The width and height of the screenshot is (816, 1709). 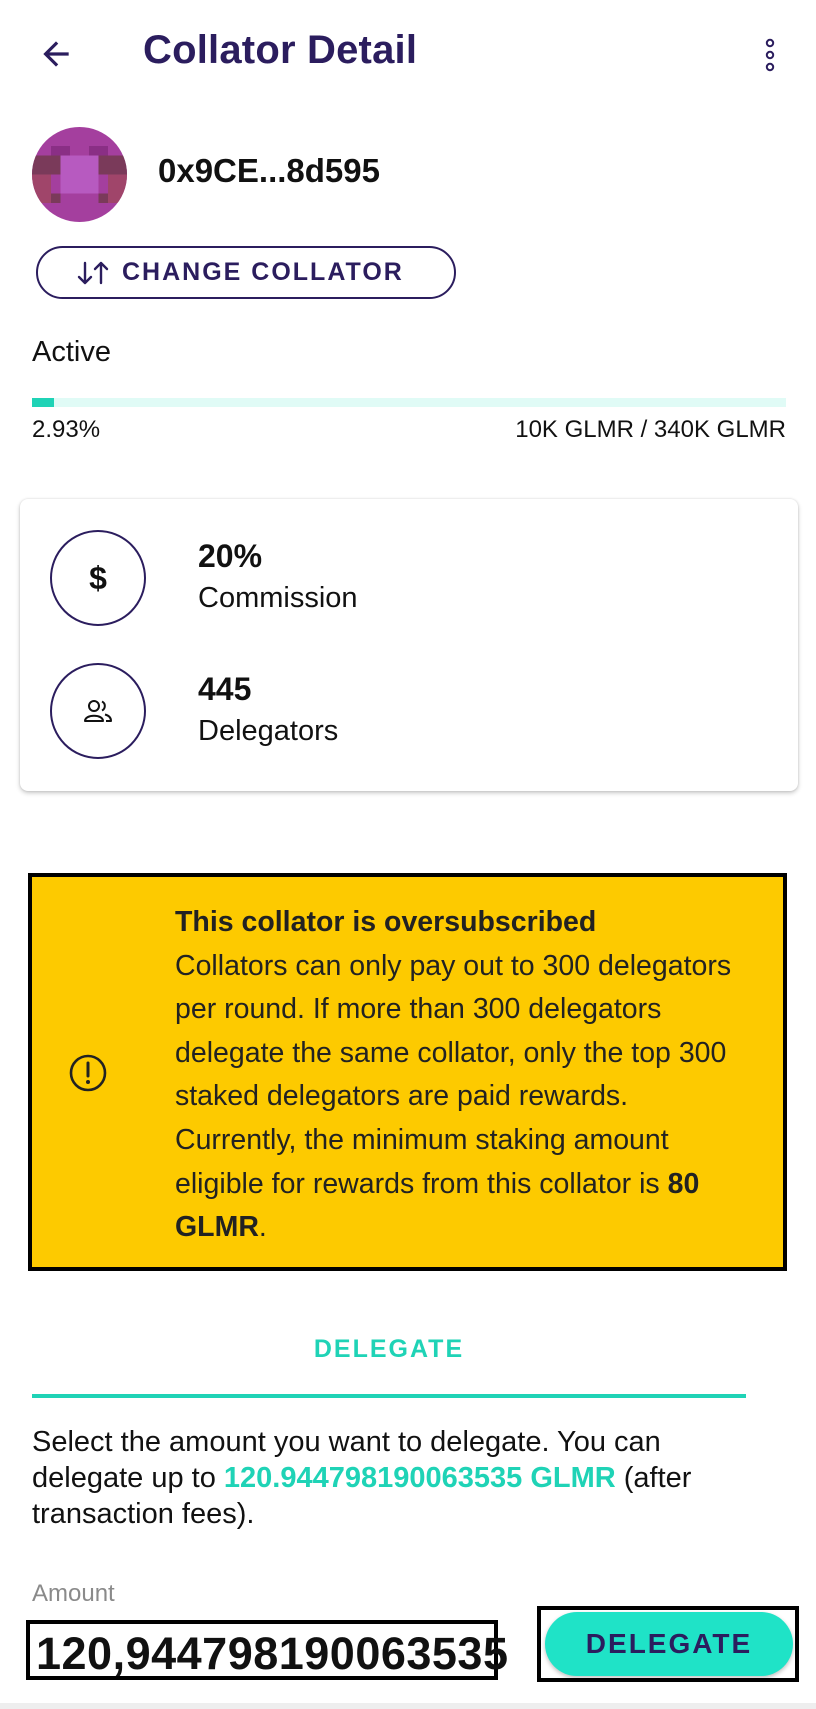 What do you see at coordinates (272, 1653) in the screenshot?
I see `amount-input-value: 120,944798190063535` at bounding box center [272, 1653].